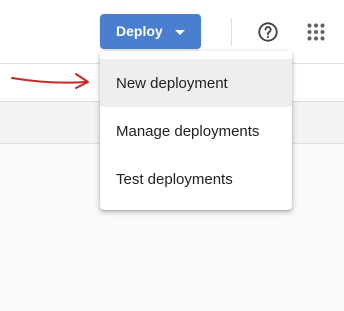 This screenshot has width=344, height=311. I want to click on deploy-button: Deploy, so click(150, 31).